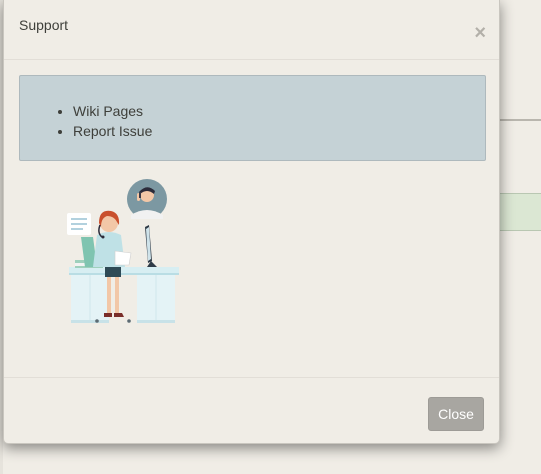 This screenshot has height=474, width=541. I want to click on wiki-pages-link: Wiki Pages, so click(108, 111).